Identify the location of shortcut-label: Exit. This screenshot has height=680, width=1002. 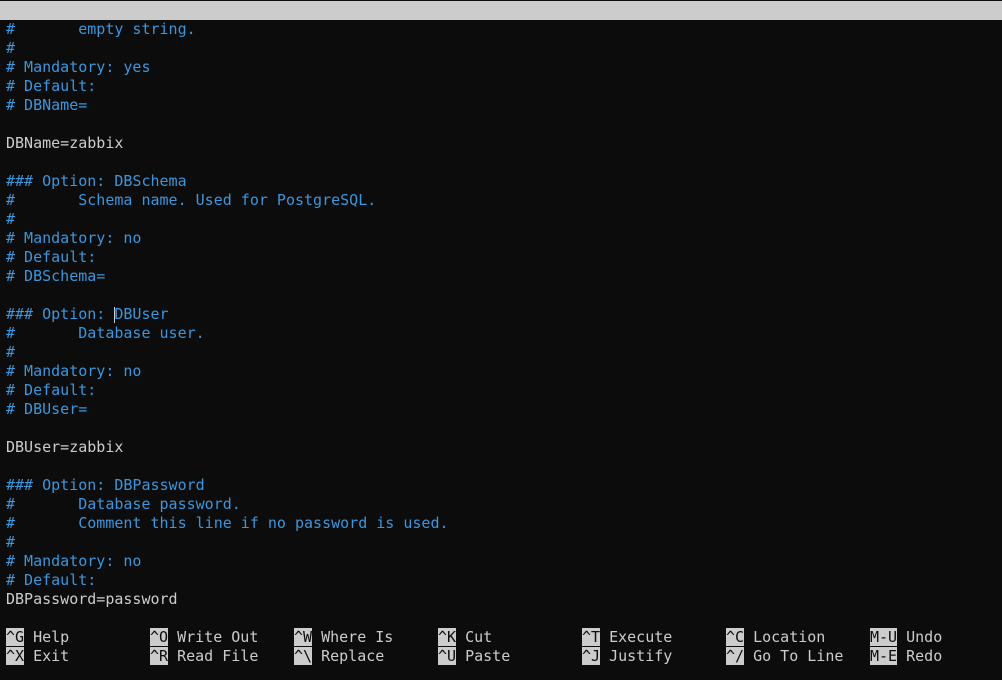
(47, 656).